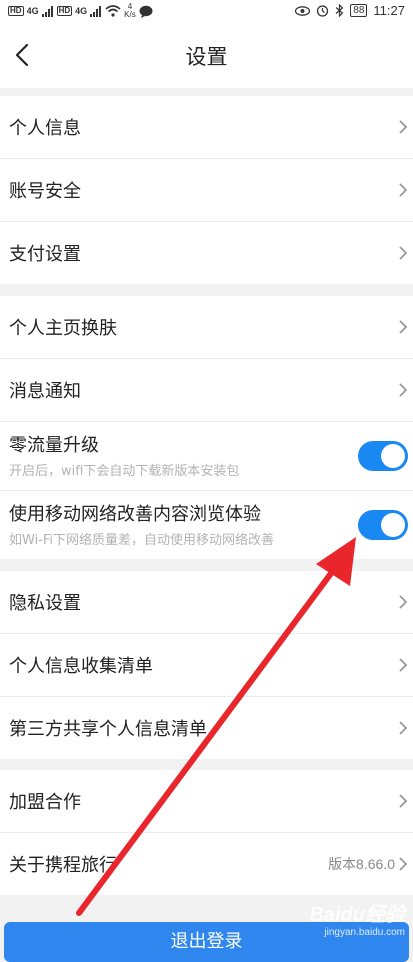 This screenshot has height=962, width=413. What do you see at coordinates (206, 127) in the screenshot?
I see `settings-item-personal-info: 个人信息` at bounding box center [206, 127].